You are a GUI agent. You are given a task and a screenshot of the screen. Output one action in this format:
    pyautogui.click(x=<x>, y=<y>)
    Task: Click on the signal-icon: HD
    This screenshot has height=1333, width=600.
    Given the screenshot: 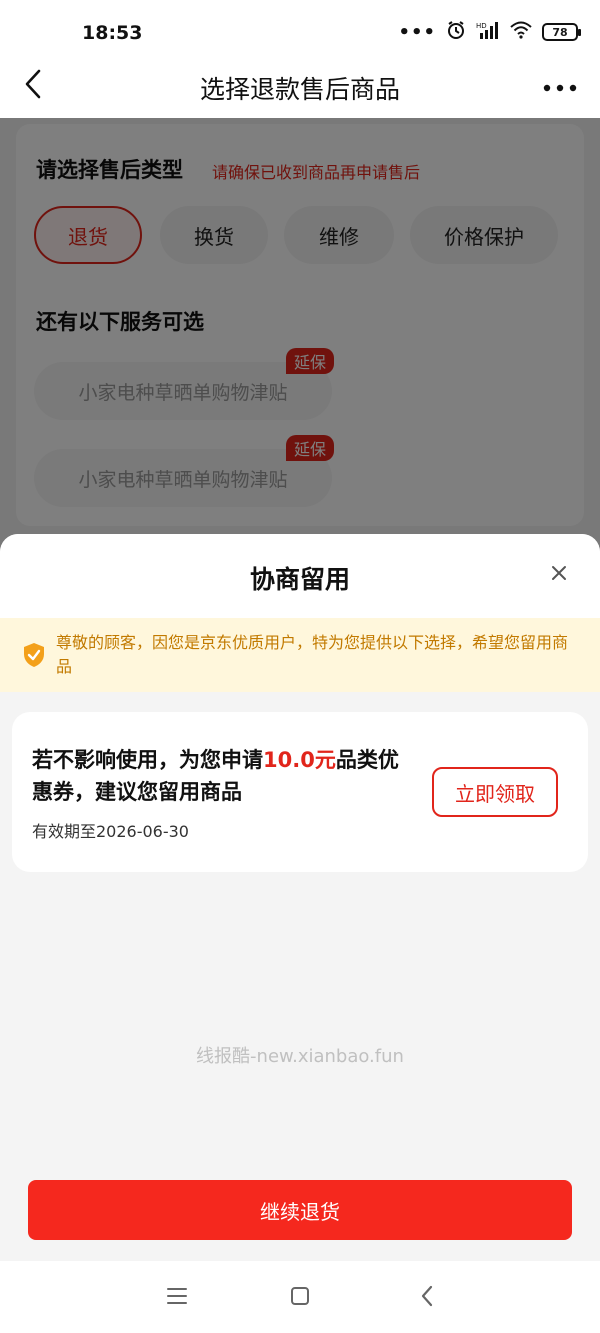 What is the action you would take?
    pyautogui.click(x=488, y=32)
    